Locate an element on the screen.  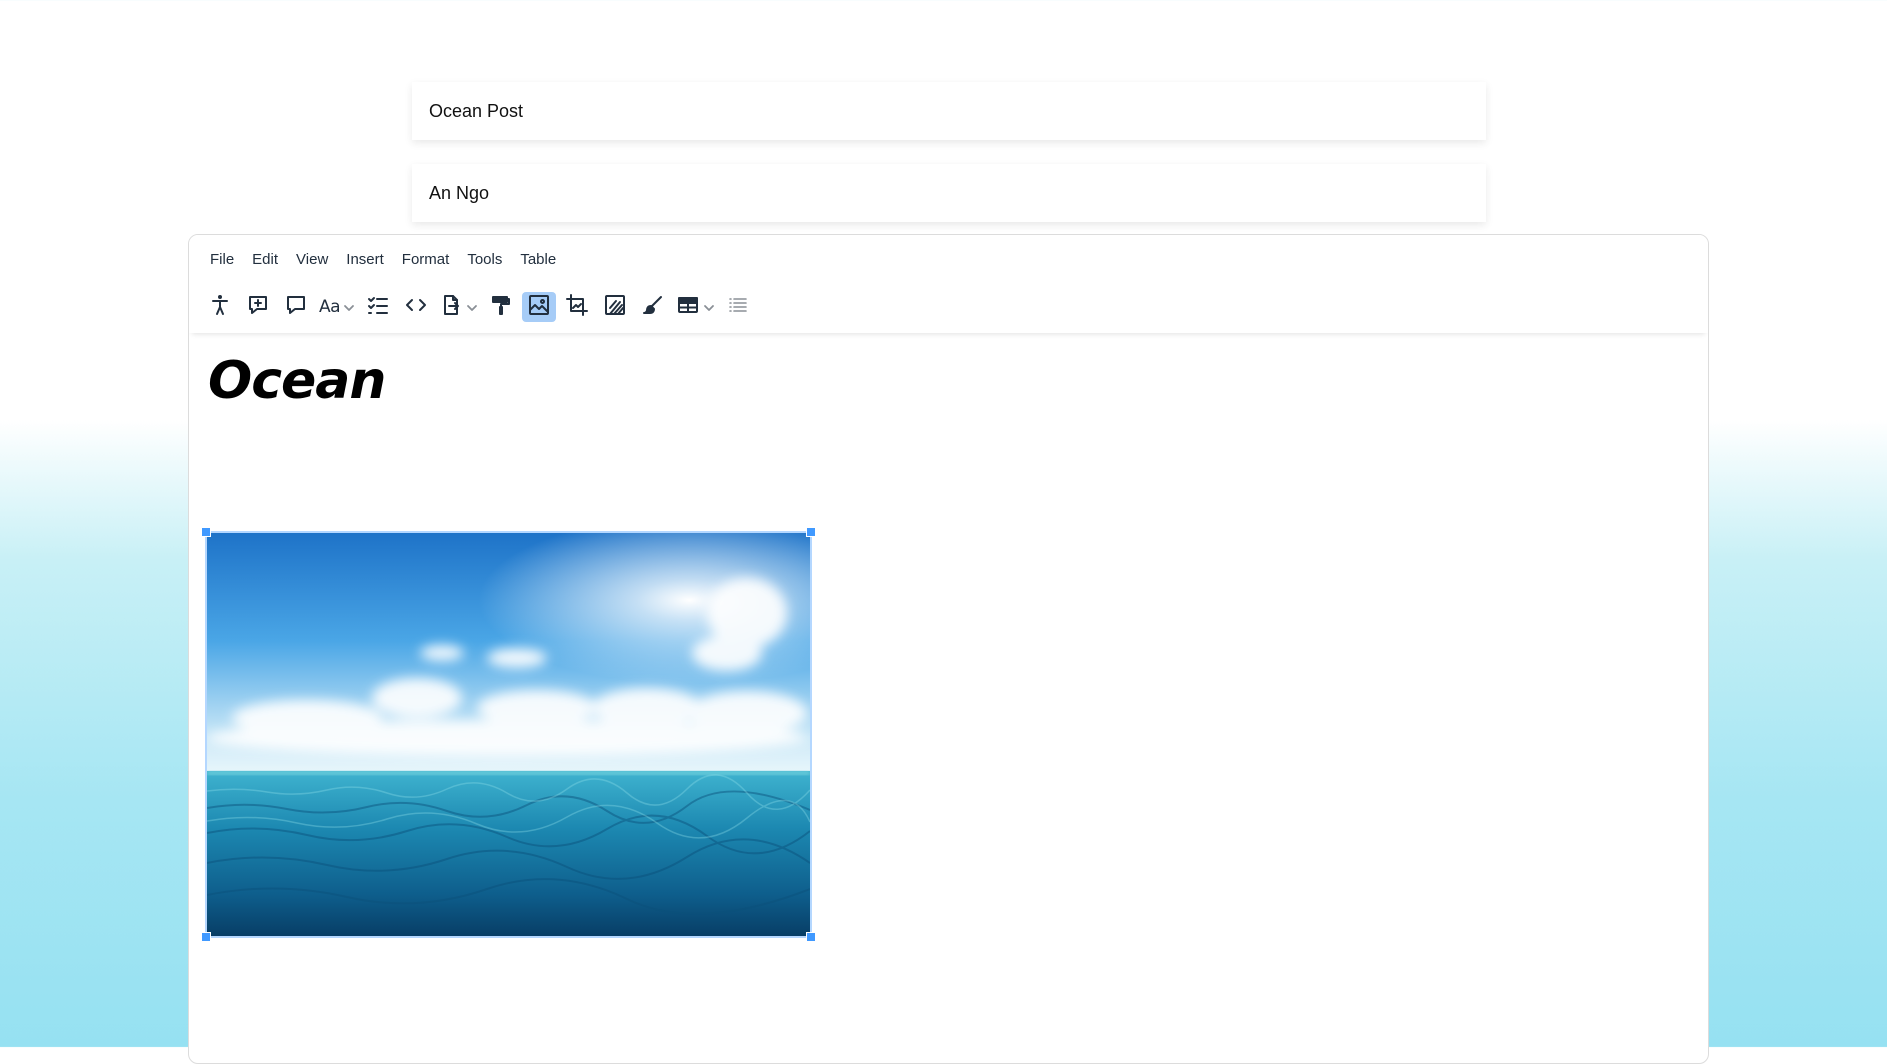
menu-insert: Insert is located at coordinates (365, 260).